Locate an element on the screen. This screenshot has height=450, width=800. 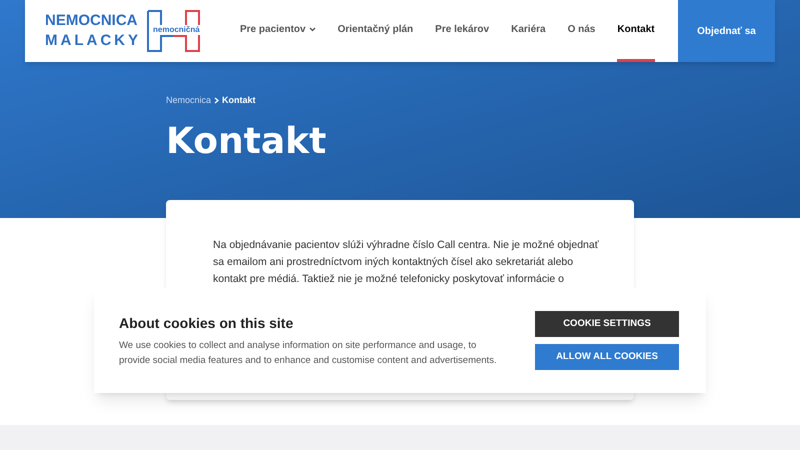
logo-text: NEMOCNICA is located at coordinates (91, 21).